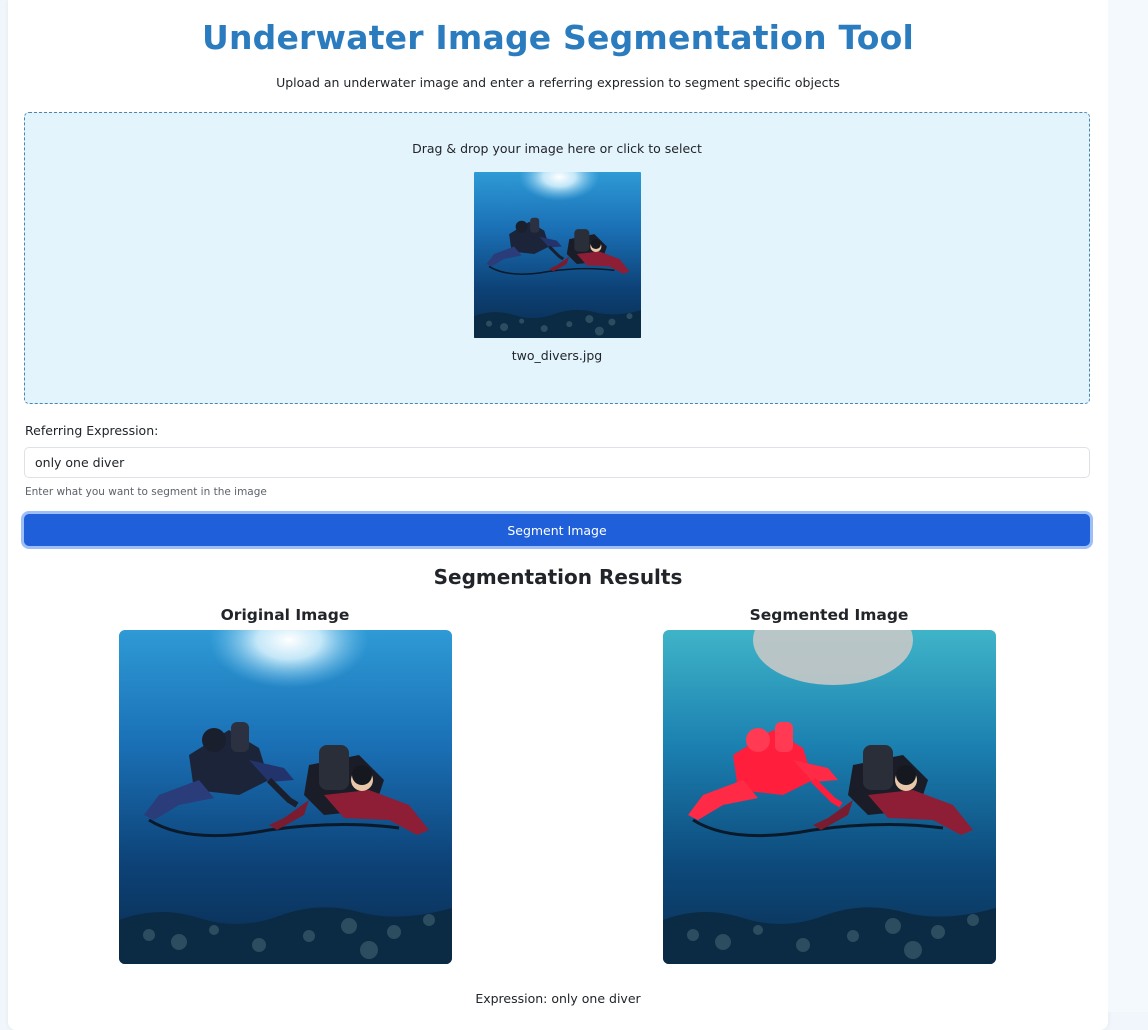 This screenshot has width=1148, height=1030. What do you see at coordinates (1128, 506) in the screenshot?
I see `page-background-strip` at bounding box center [1128, 506].